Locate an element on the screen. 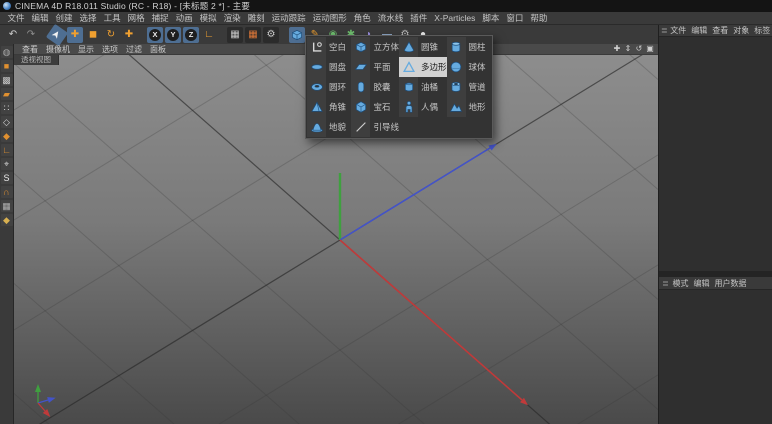 The height and width of the screenshot is (424, 772). menubar-item-mesh: 网格 is located at coordinates (136, 18).